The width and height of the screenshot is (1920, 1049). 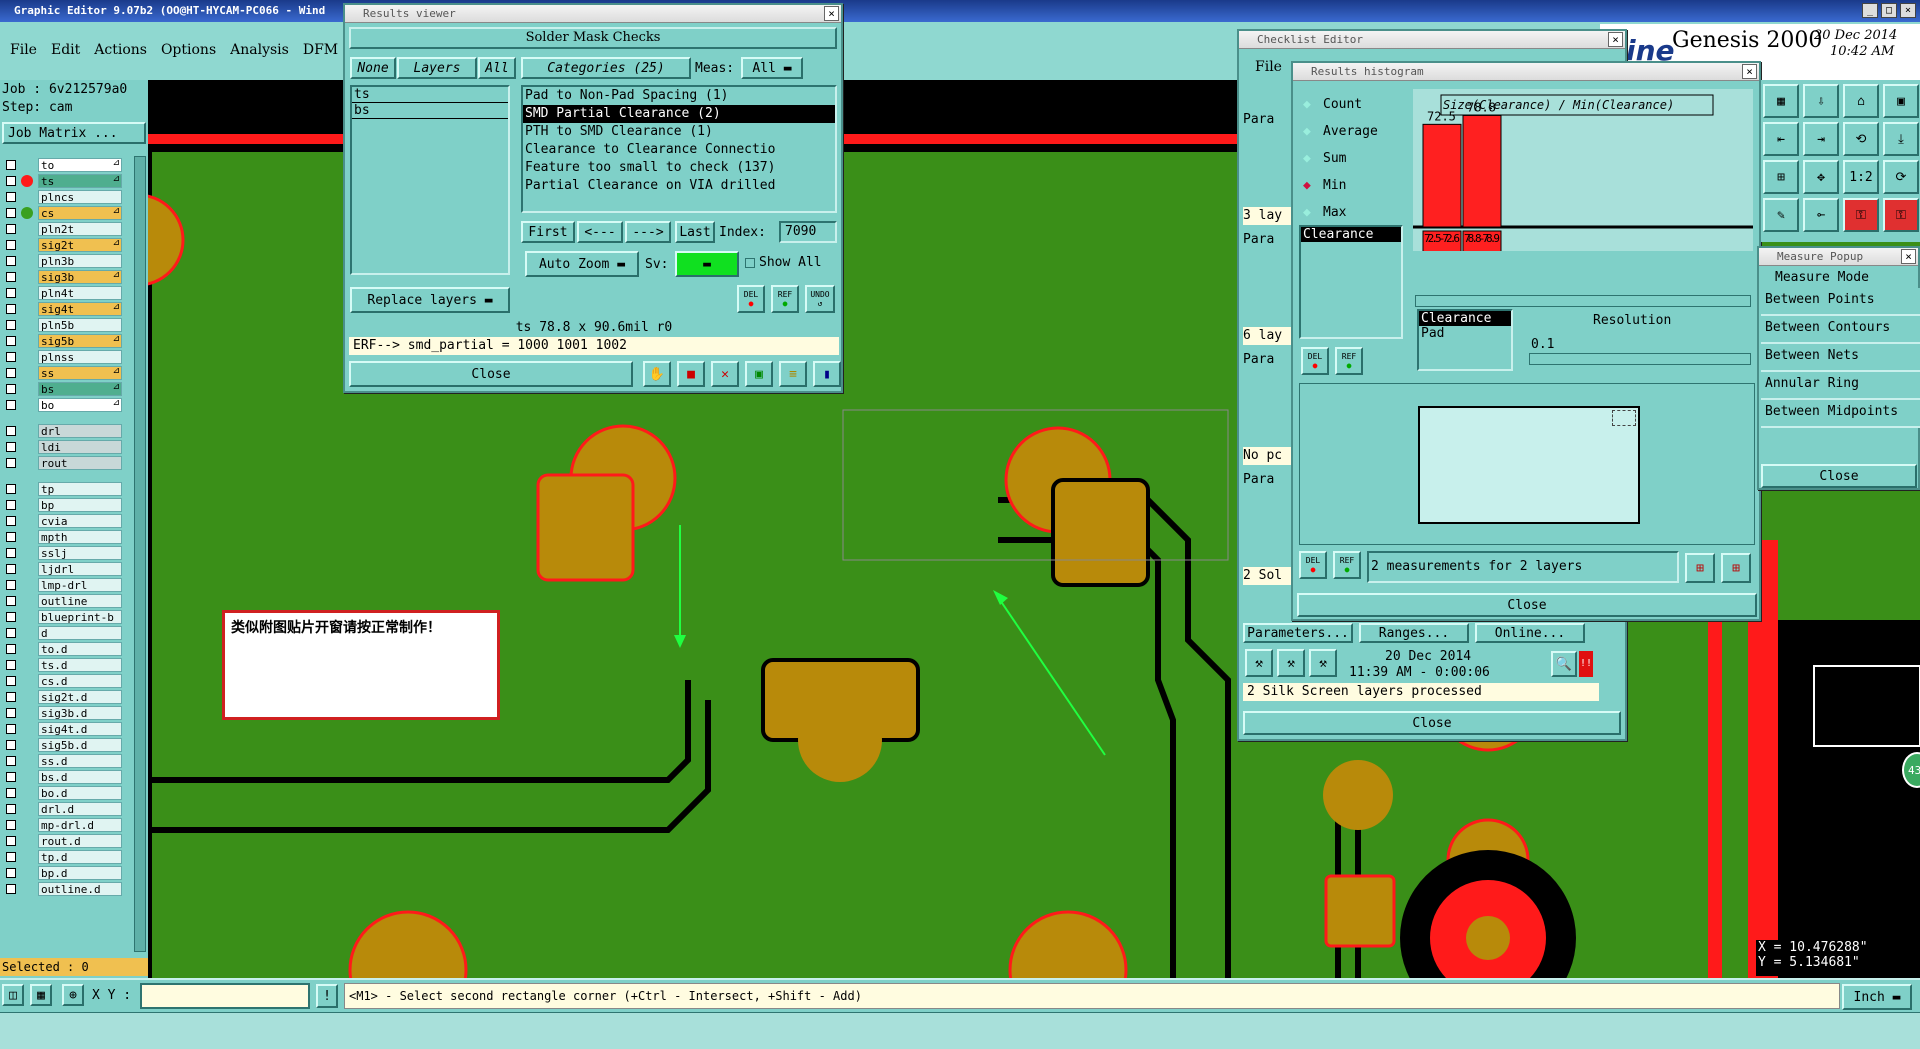 What do you see at coordinates (63, 665) in the screenshot?
I see `layer-row-ts.d: ts.d` at bounding box center [63, 665].